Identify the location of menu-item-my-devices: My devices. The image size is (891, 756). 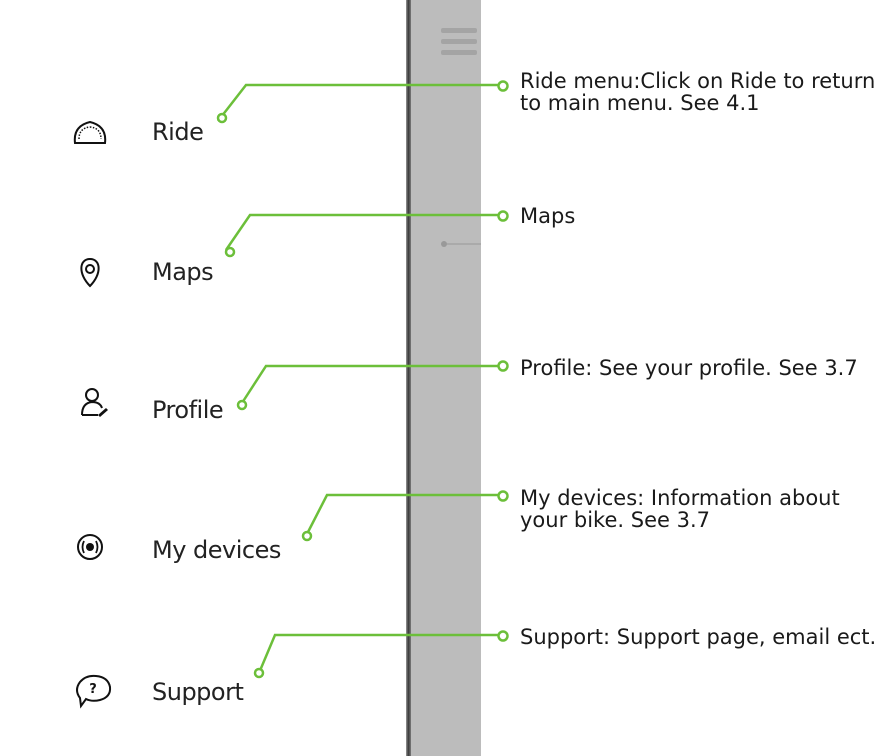
(216, 550).